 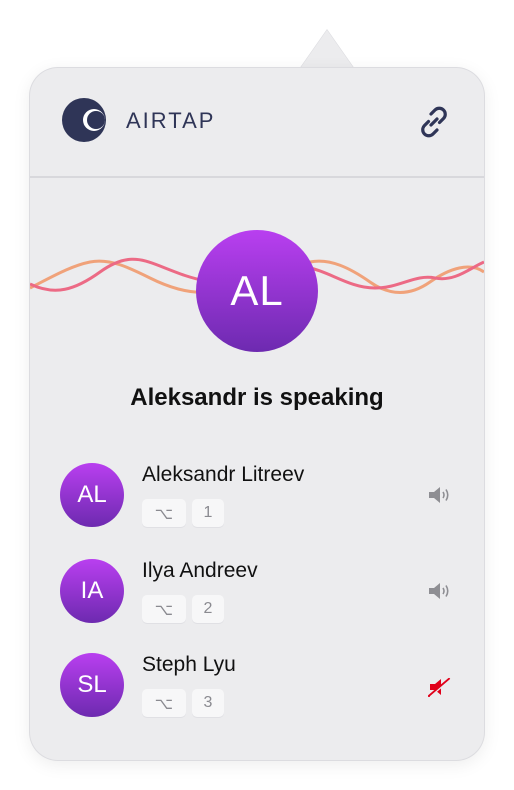 What do you see at coordinates (92, 495) in the screenshot?
I see `avatar: AL` at bounding box center [92, 495].